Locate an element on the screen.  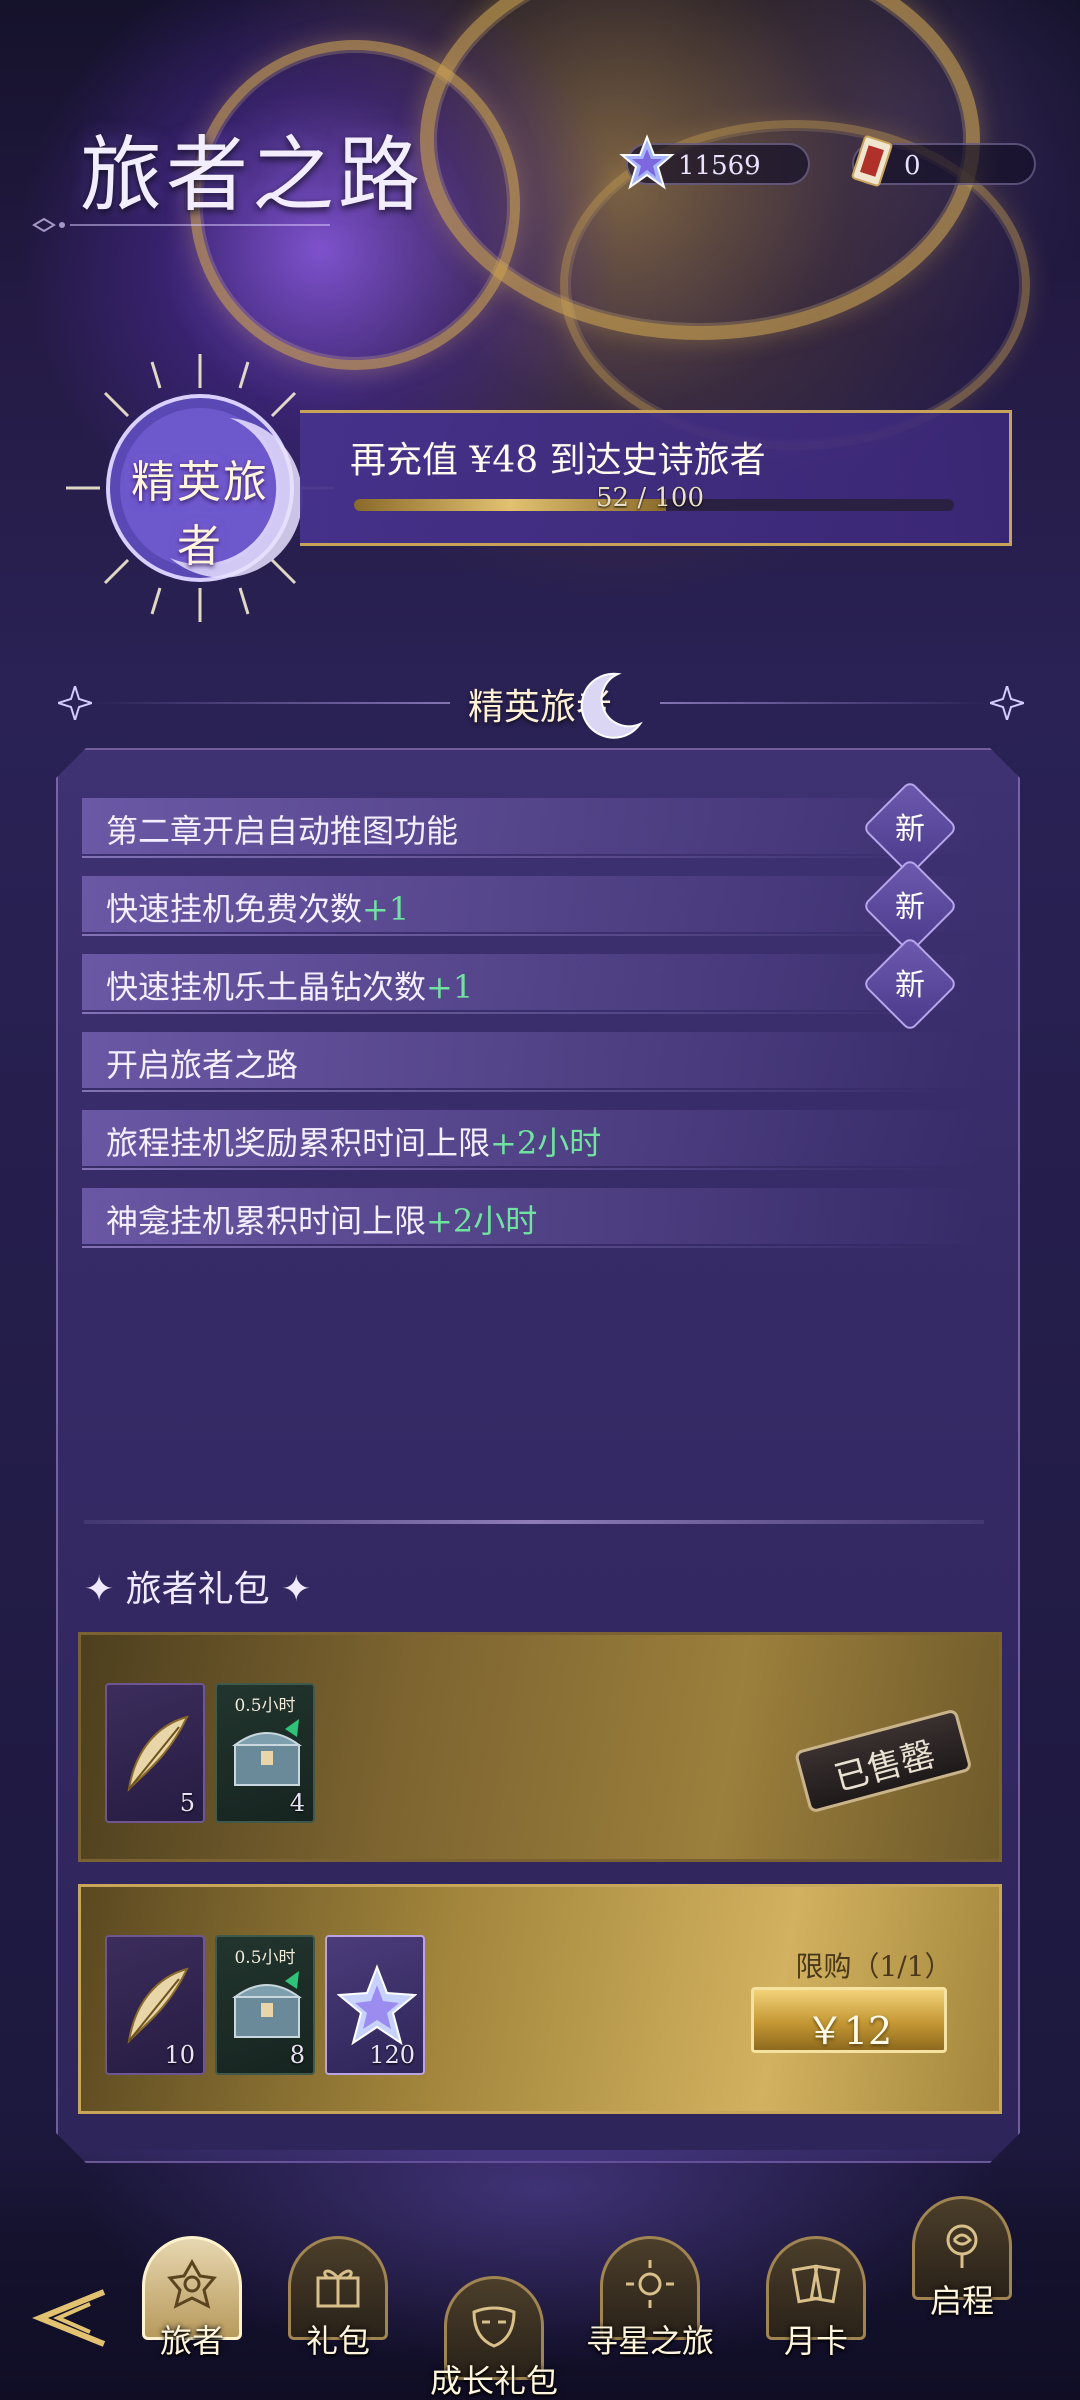
gift-item: 10 is located at coordinates (155, 2005).